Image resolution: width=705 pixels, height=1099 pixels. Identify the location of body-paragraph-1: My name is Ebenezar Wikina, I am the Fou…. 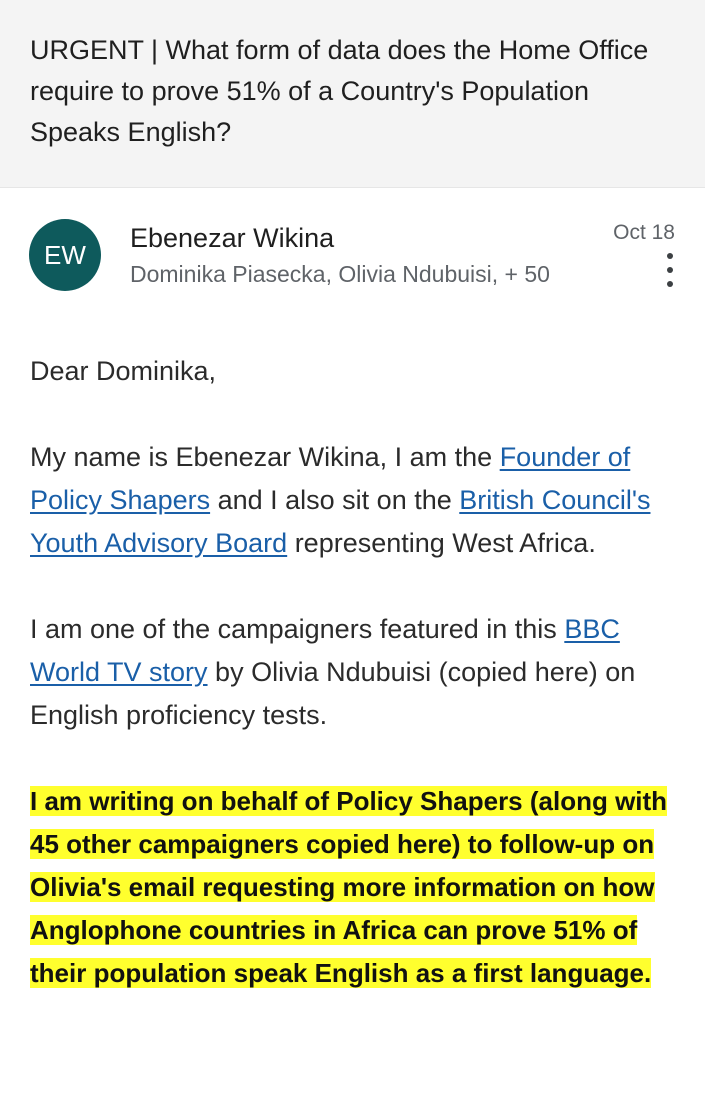
(352, 500).